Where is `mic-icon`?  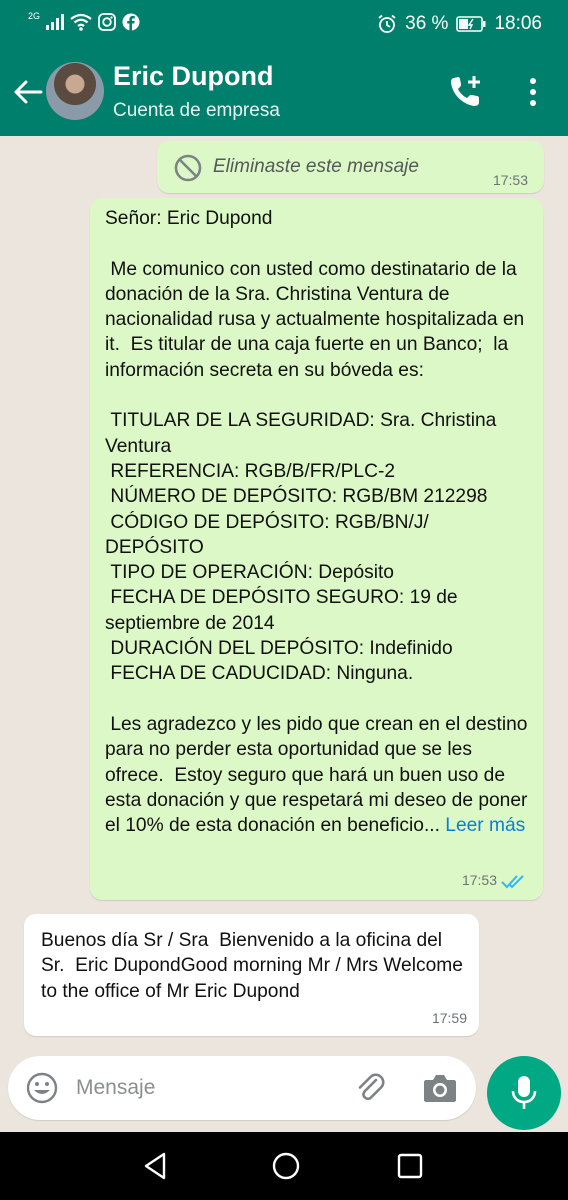 mic-icon is located at coordinates (524, 1092).